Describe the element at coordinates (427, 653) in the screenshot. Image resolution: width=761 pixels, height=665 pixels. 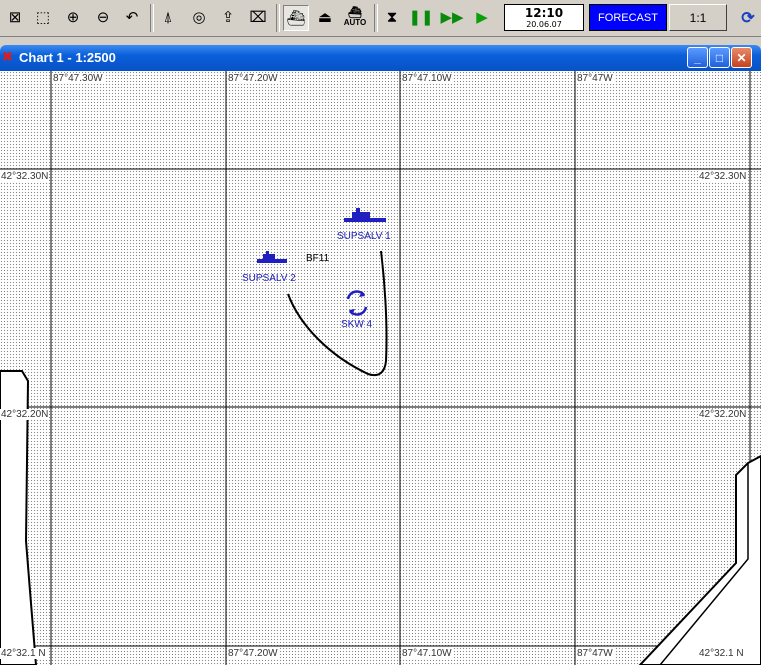
I see `lon-label-bottom: 87°47.10W` at that location.